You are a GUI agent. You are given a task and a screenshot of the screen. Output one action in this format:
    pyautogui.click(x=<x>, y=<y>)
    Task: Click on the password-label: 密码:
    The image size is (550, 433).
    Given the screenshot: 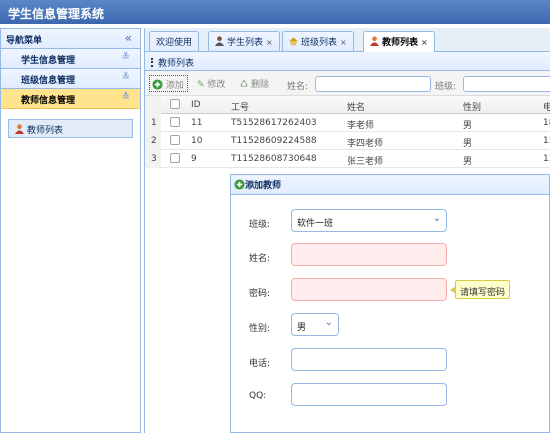 What is the action you would take?
    pyautogui.click(x=260, y=294)
    